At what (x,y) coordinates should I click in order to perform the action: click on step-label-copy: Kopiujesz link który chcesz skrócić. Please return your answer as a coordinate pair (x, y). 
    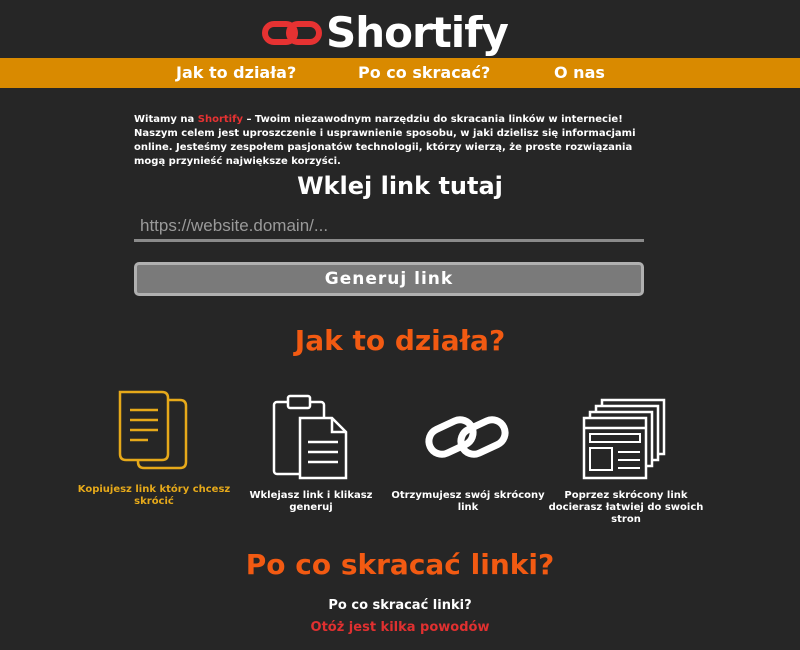
    Looking at the image, I should click on (154, 495).